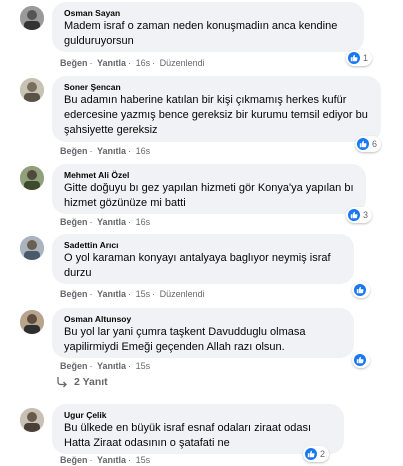 Image resolution: width=403 pixels, height=466 pixels. I want to click on view-replies-link: 2 Yanıt, so click(82, 382).